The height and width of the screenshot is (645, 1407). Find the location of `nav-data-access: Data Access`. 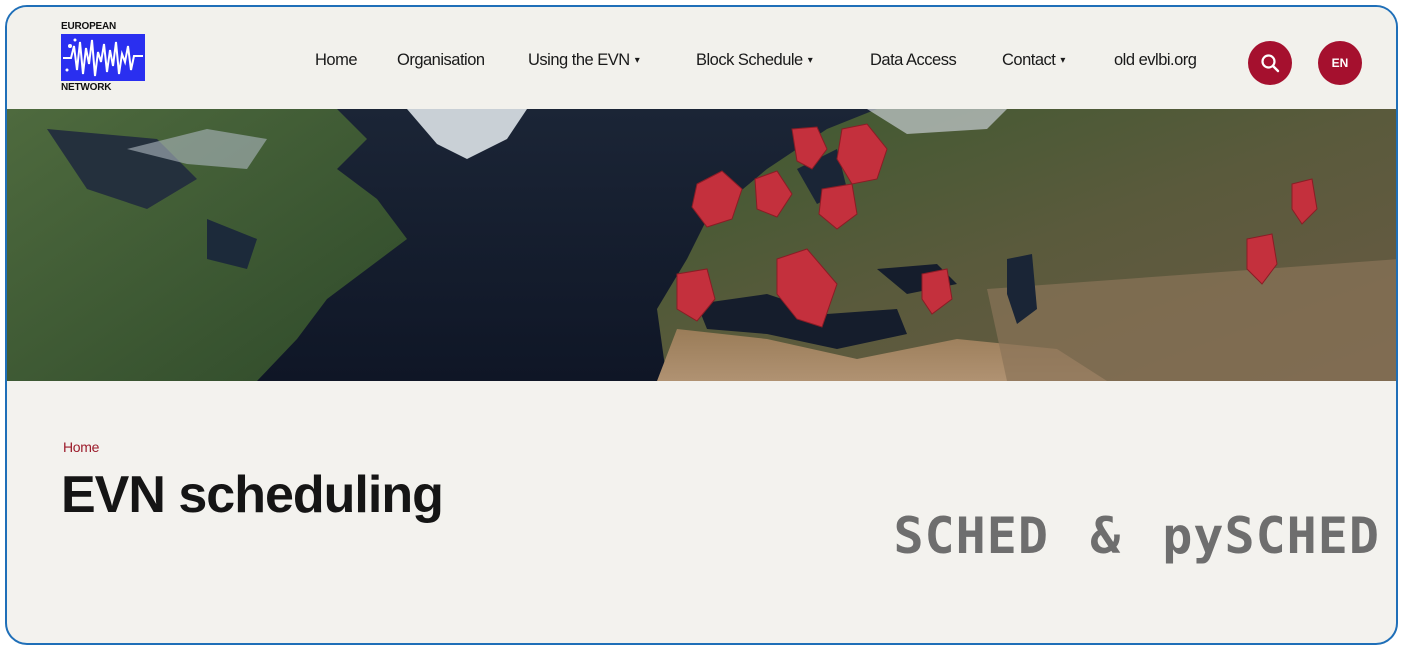

nav-data-access: Data Access is located at coordinates (913, 60).